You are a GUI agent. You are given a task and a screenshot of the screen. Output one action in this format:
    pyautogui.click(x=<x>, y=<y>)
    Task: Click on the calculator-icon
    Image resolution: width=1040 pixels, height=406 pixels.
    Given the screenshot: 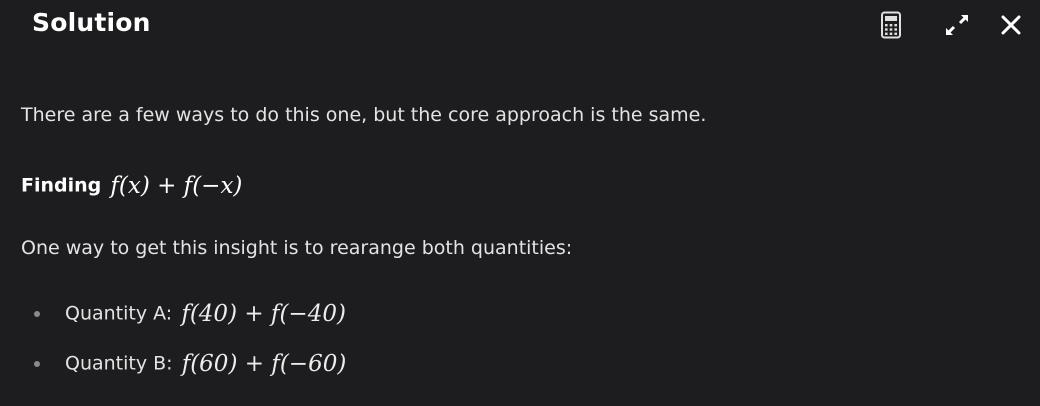 What is the action you would take?
    pyautogui.click(x=891, y=25)
    